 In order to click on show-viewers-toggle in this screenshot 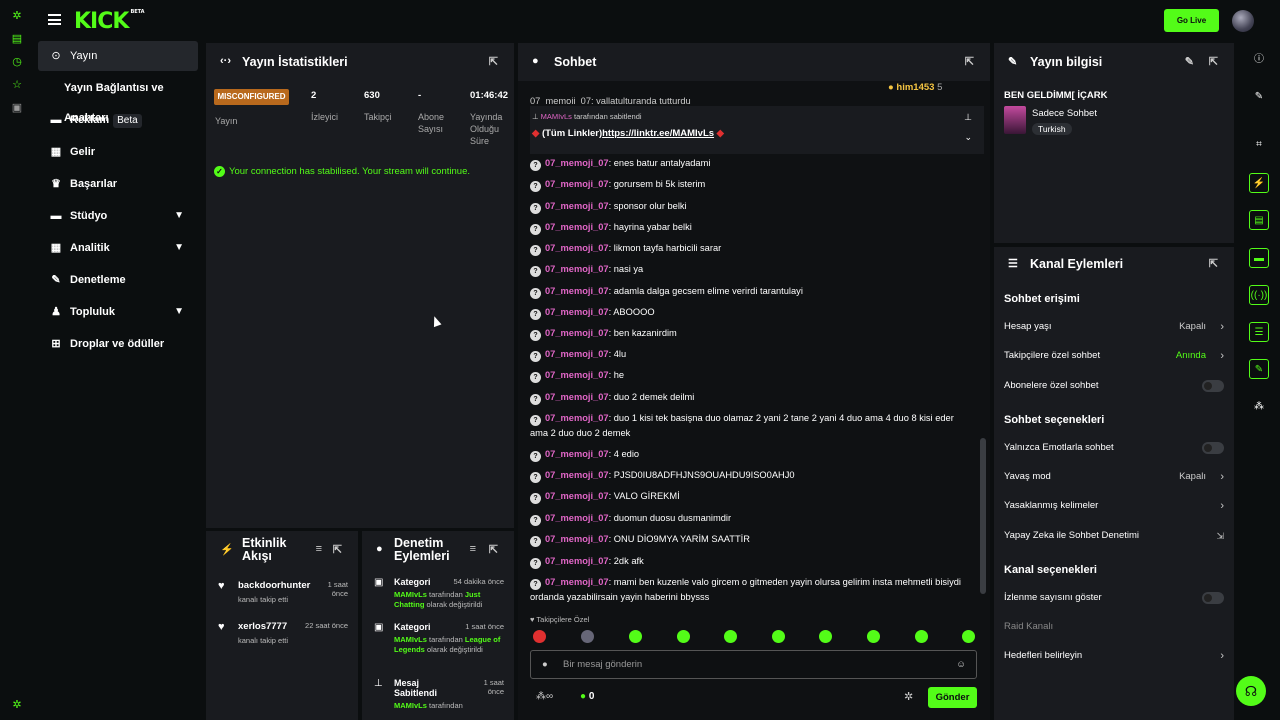, I will do `click(1213, 598)`.